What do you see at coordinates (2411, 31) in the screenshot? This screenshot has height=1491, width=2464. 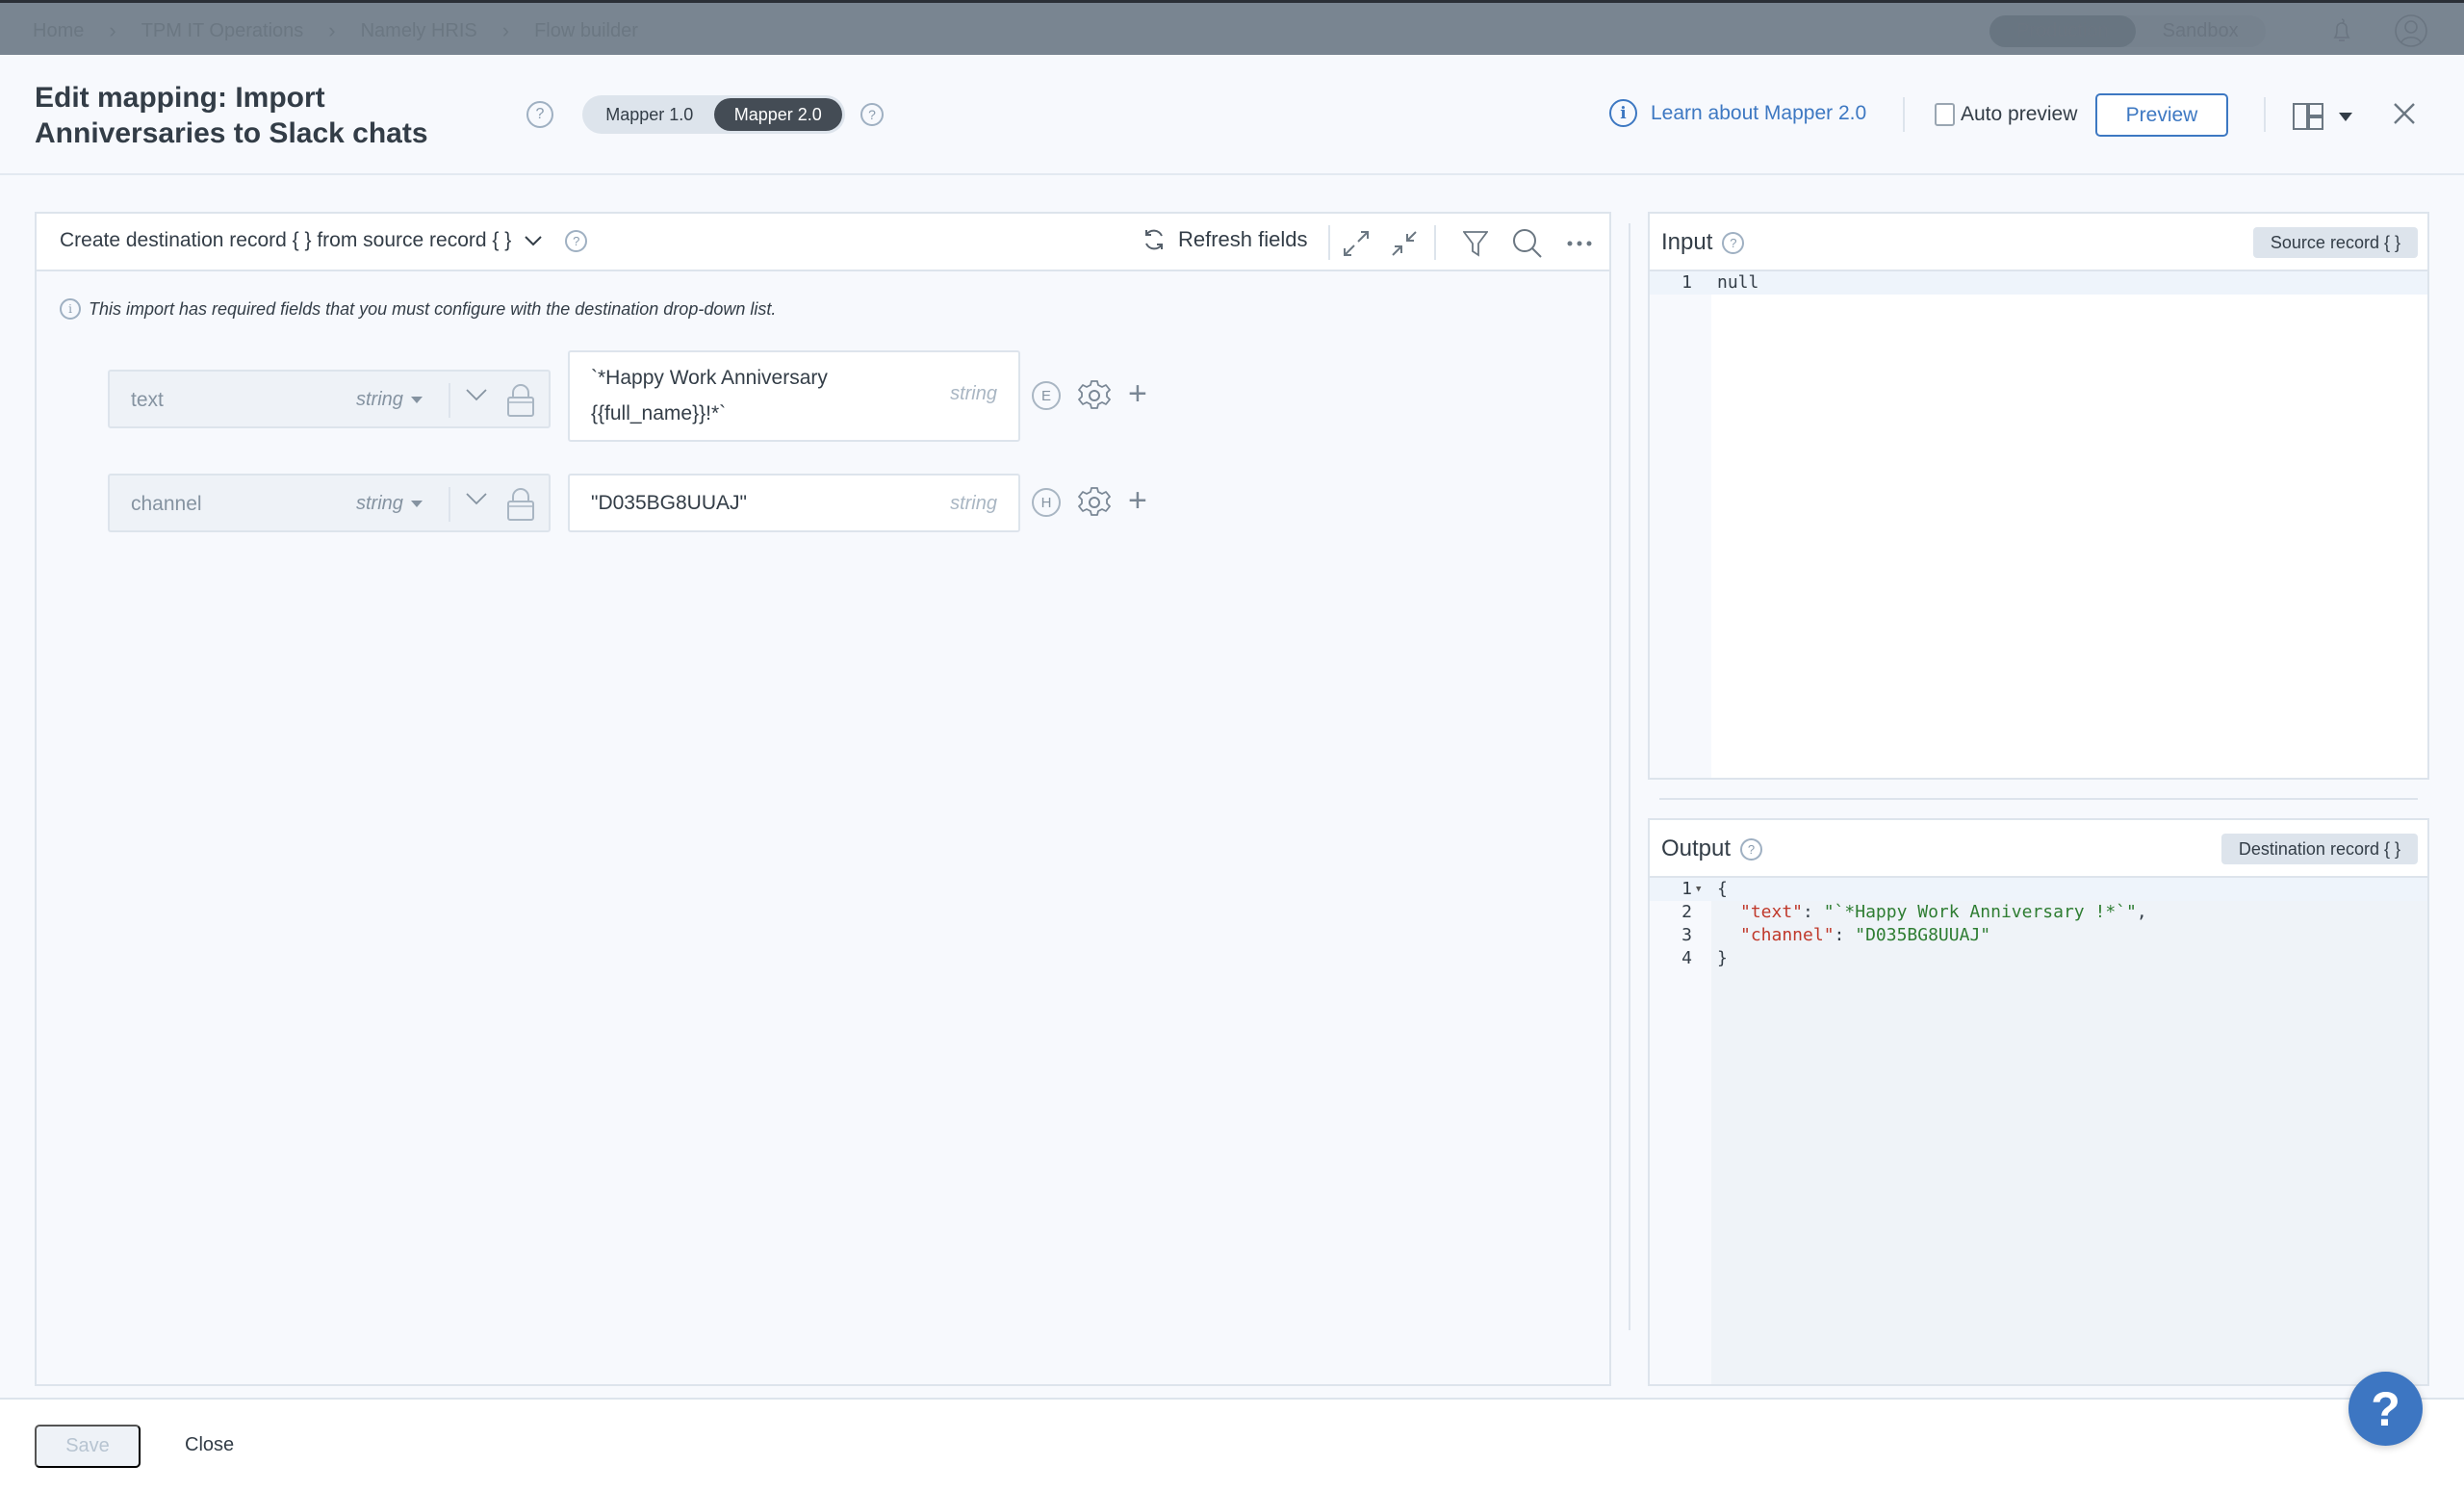 I see `user-avatar-icon` at bounding box center [2411, 31].